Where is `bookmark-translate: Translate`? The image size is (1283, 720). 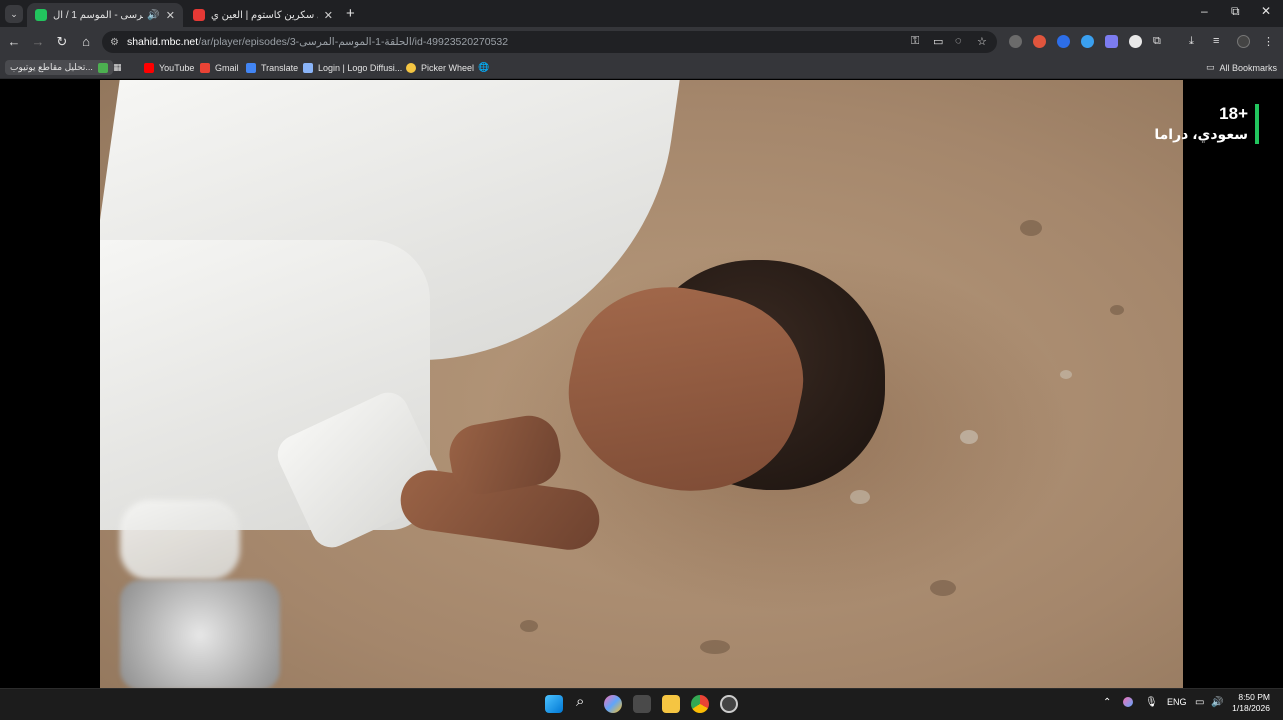 bookmark-translate: Translate is located at coordinates (272, 67).